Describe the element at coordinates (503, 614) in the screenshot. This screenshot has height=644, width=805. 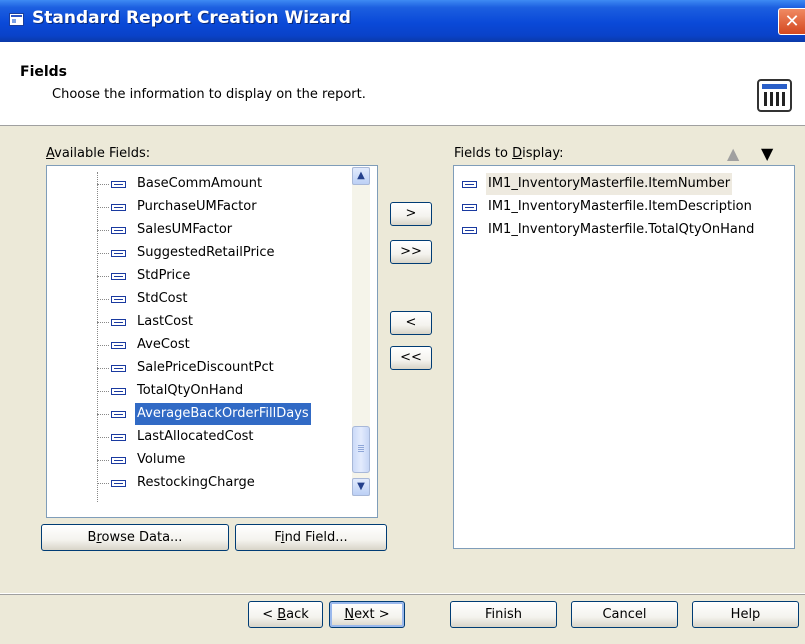
I see `finish-button: Finish` at that location.